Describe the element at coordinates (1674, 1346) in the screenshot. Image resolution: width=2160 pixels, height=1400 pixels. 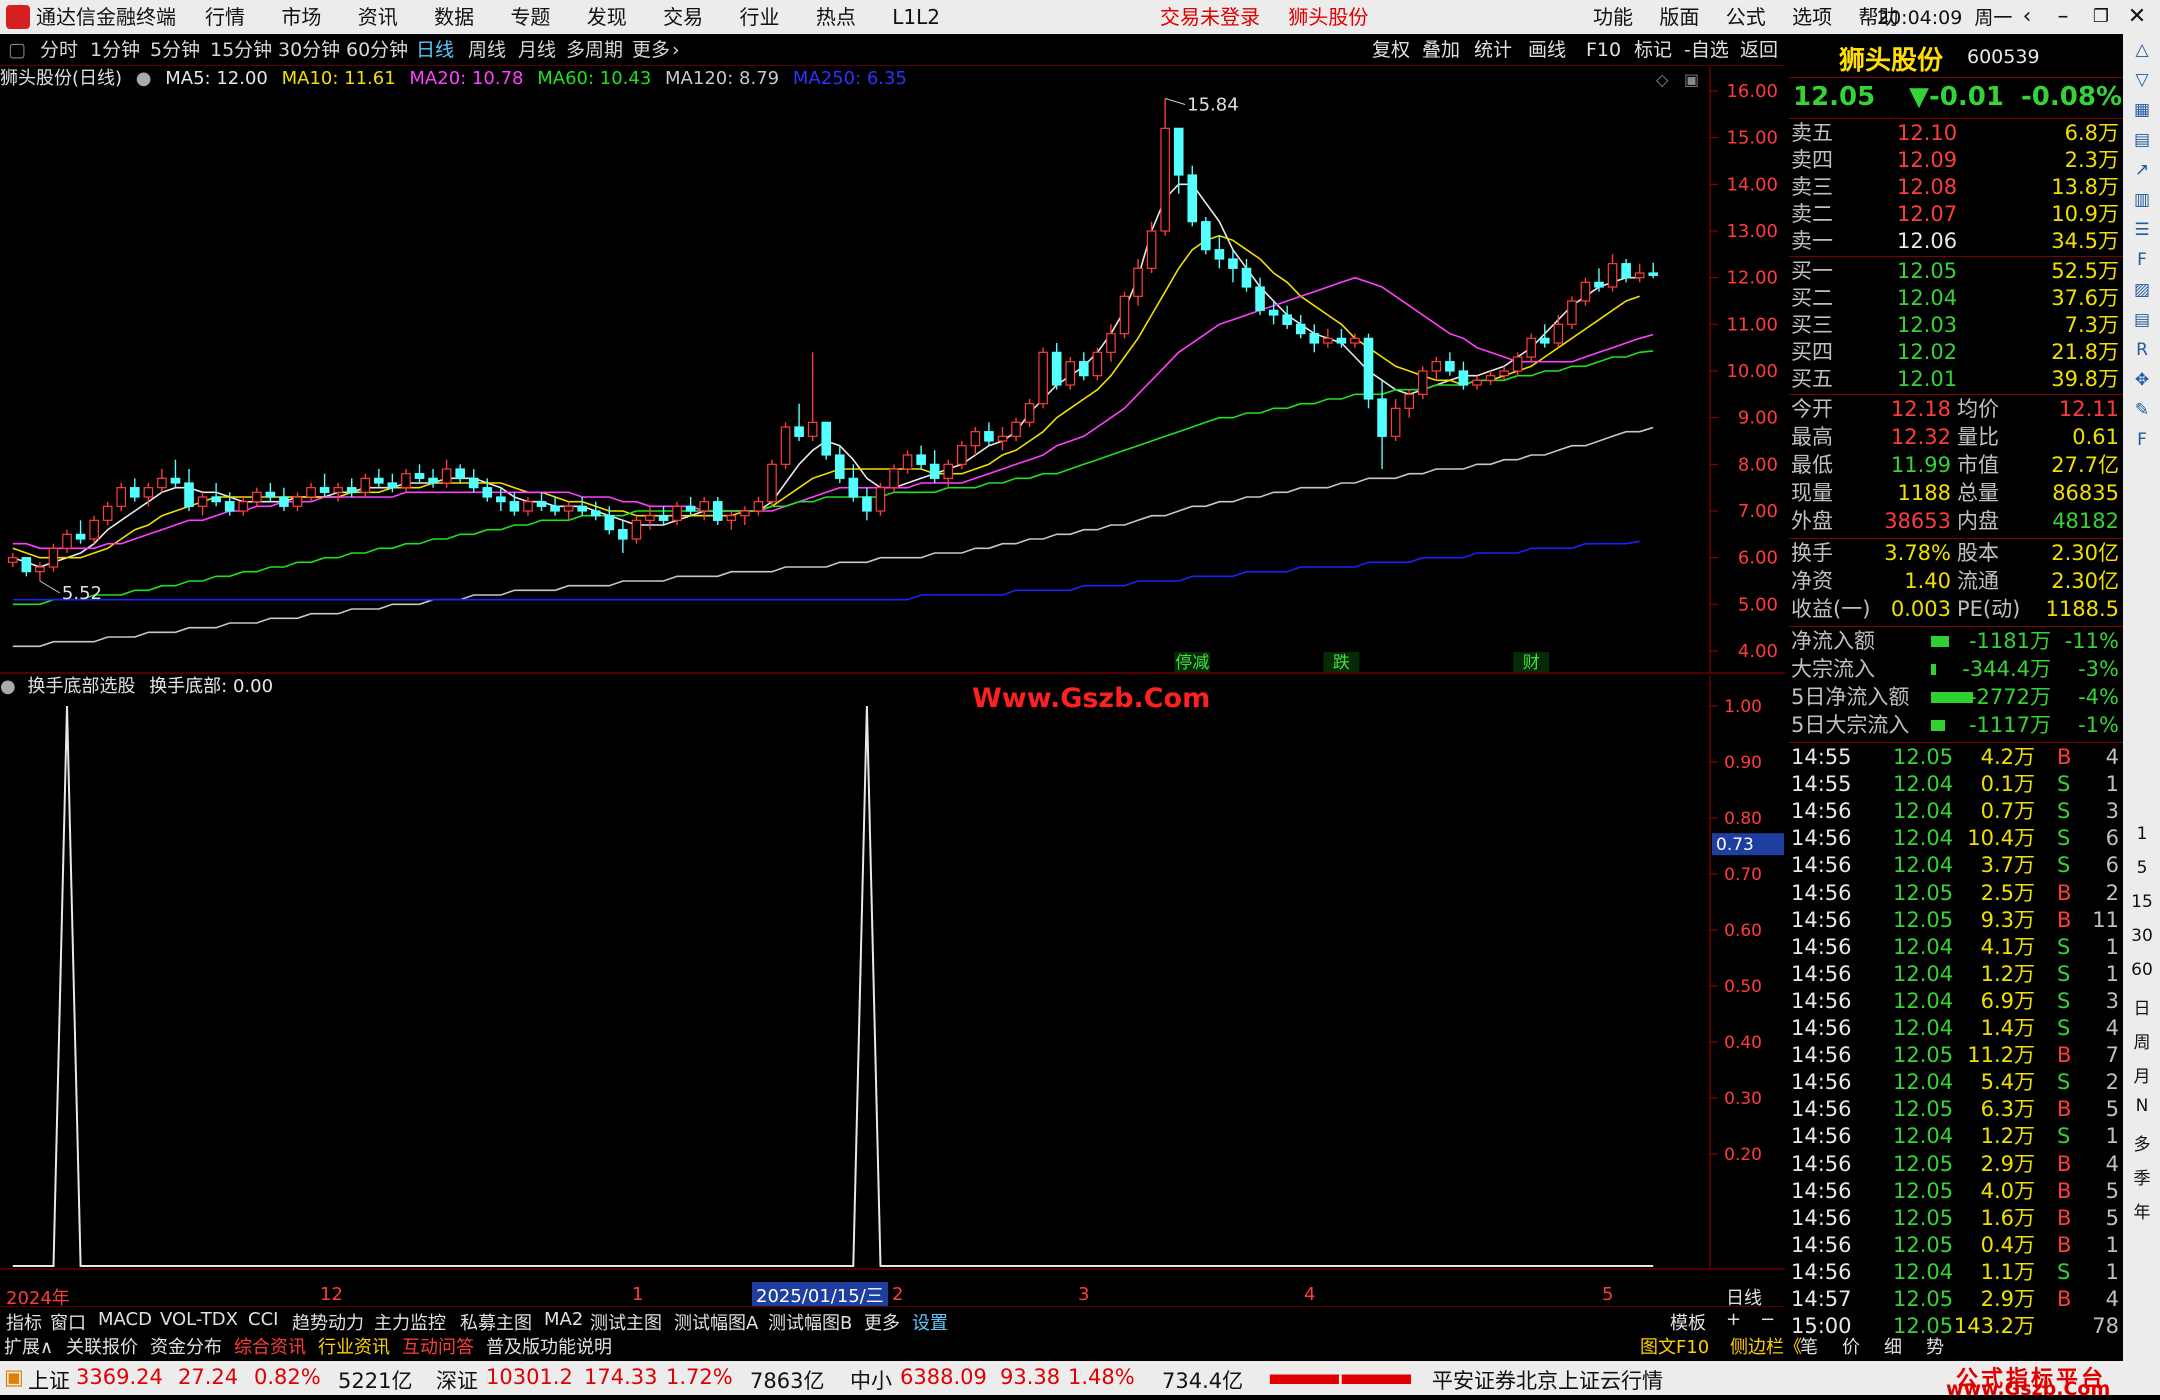
I see `tab-f10: 图文F10` at that location.